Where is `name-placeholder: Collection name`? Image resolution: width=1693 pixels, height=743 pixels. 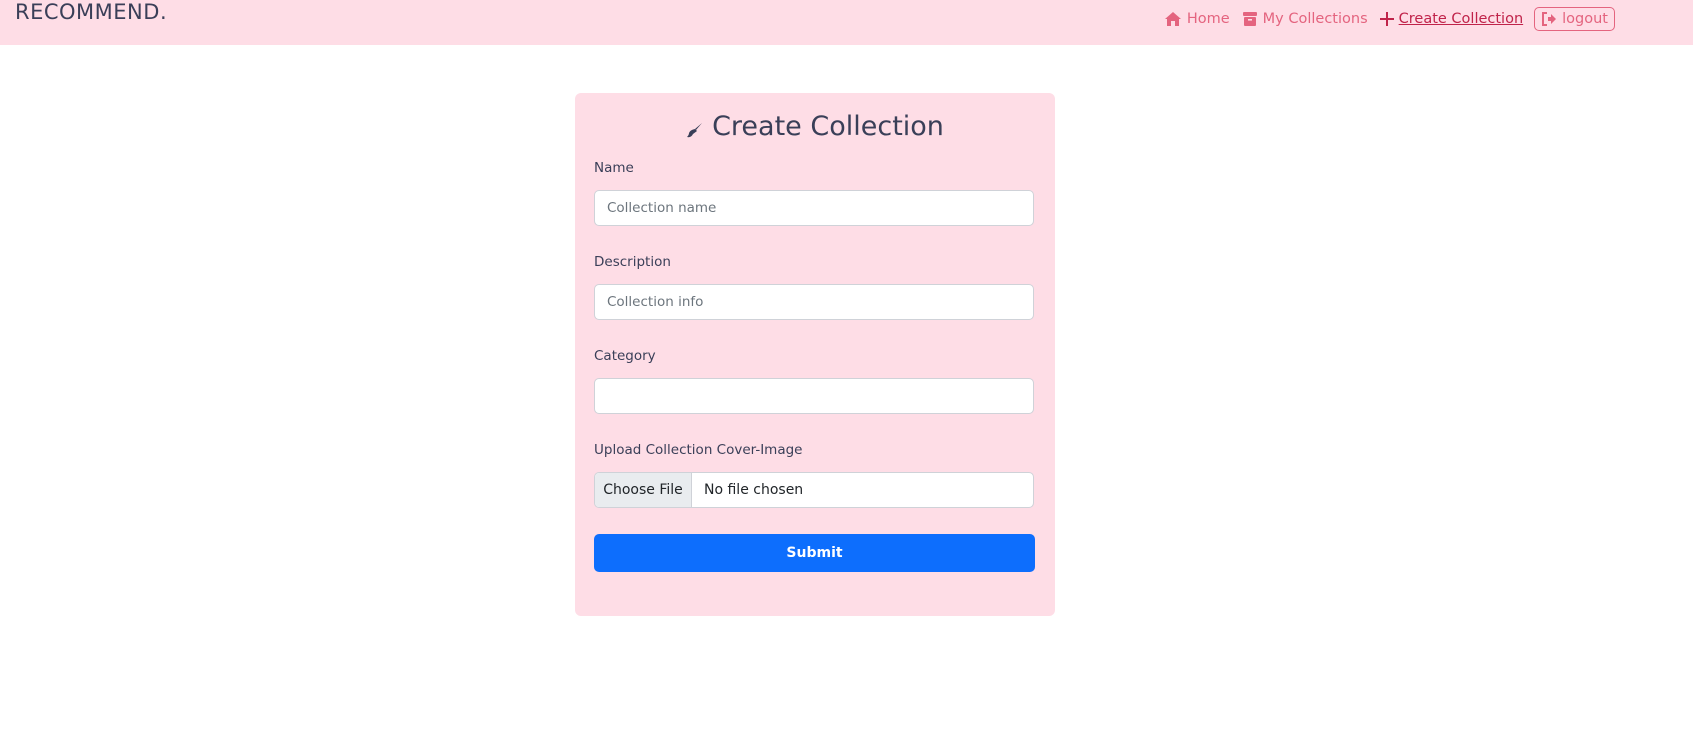
name-placeholder: Collection name is located at coordinates (662, 208).